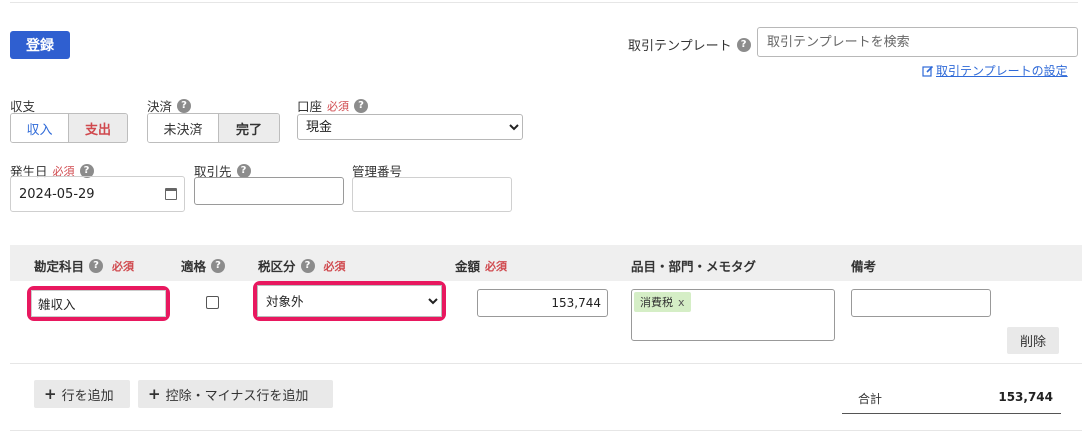 The image size is (1086, 433). I want to click on template-settings-link: 取引テンプレートの設定, so click(995, 70).